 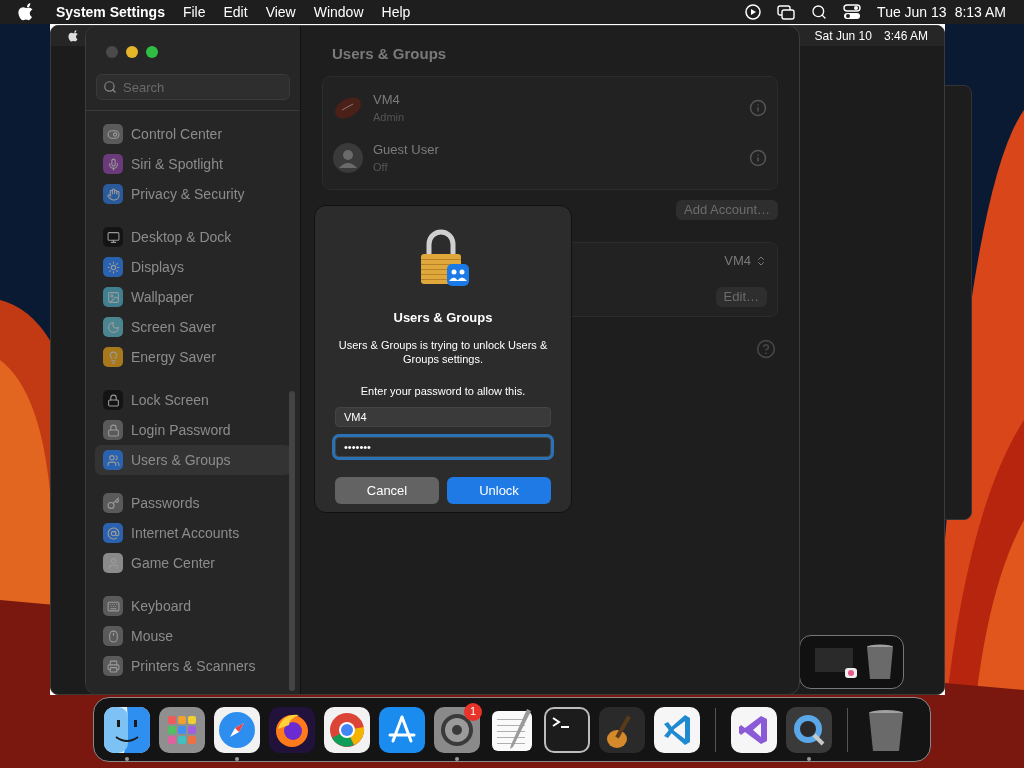 I want to click on scrollbar, so click(x=292, y=541).